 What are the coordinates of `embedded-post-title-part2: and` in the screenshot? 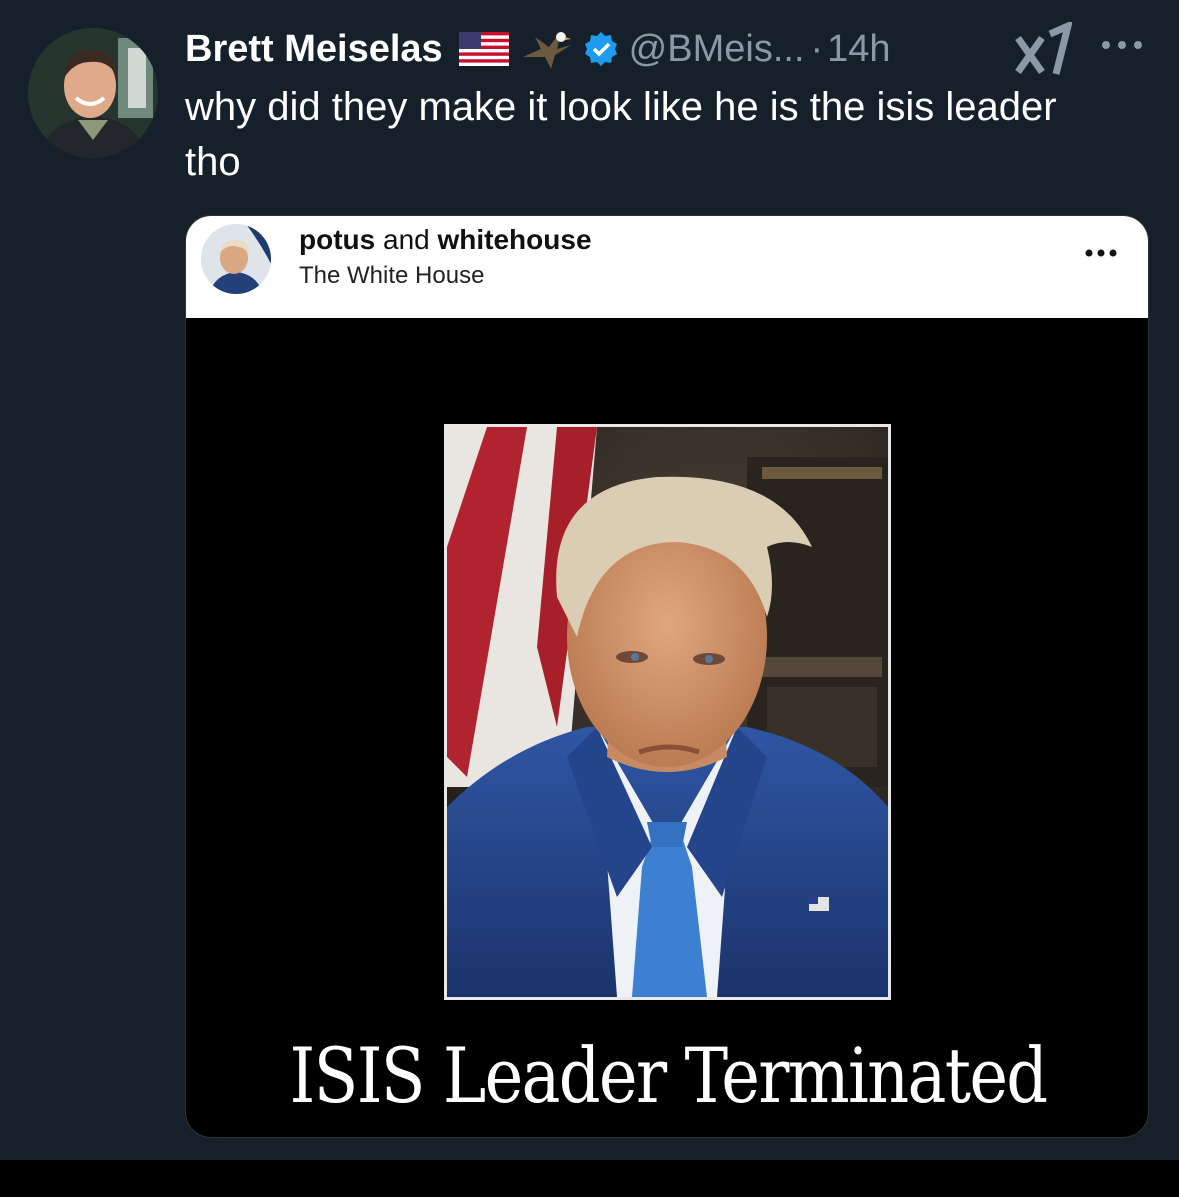 It's located at (406, 239).